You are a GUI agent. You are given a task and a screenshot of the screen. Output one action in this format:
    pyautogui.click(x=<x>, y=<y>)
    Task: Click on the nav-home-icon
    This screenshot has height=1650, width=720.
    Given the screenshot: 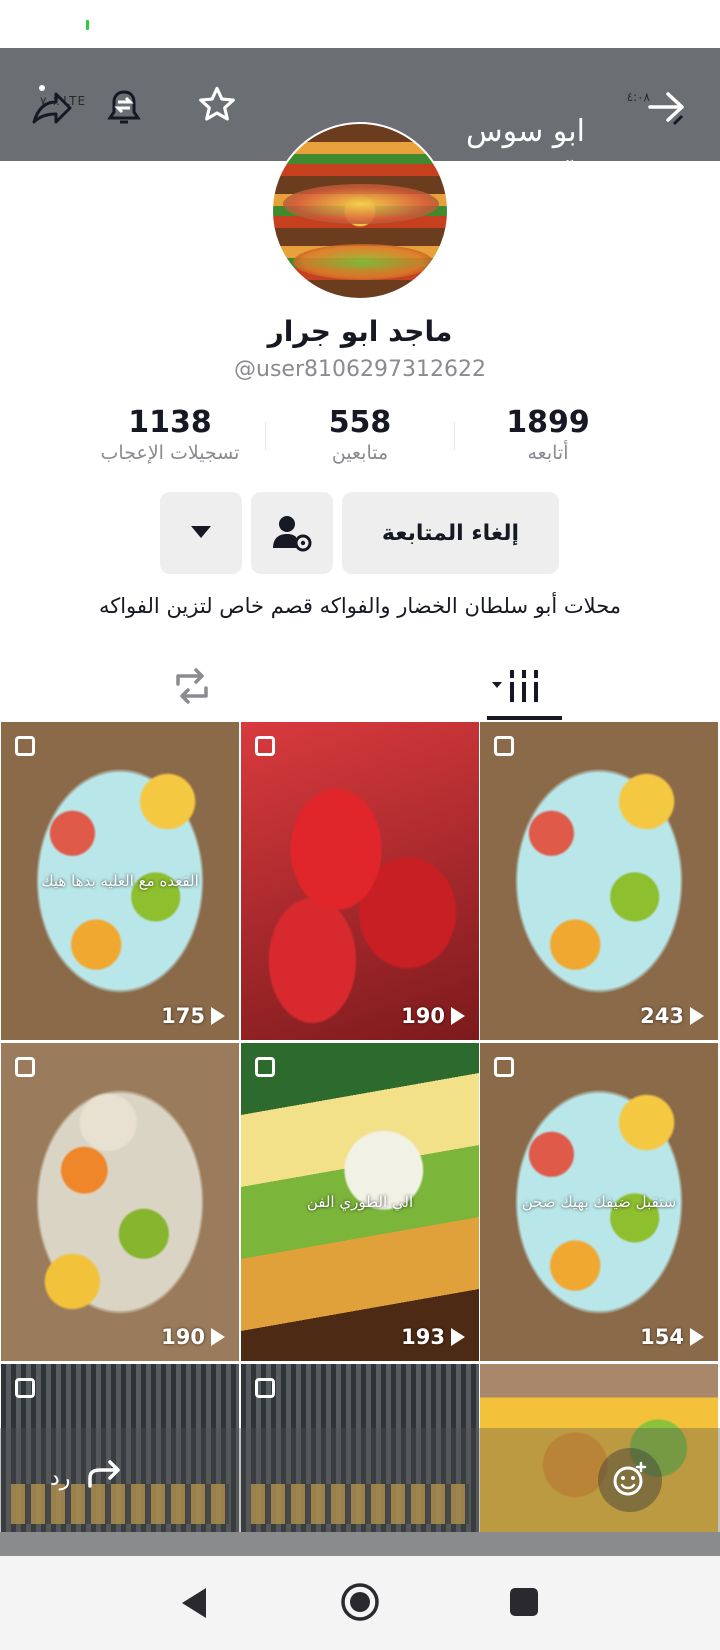 What is the action you would take?
    pyautogui.click(x=360, y=1602)
    